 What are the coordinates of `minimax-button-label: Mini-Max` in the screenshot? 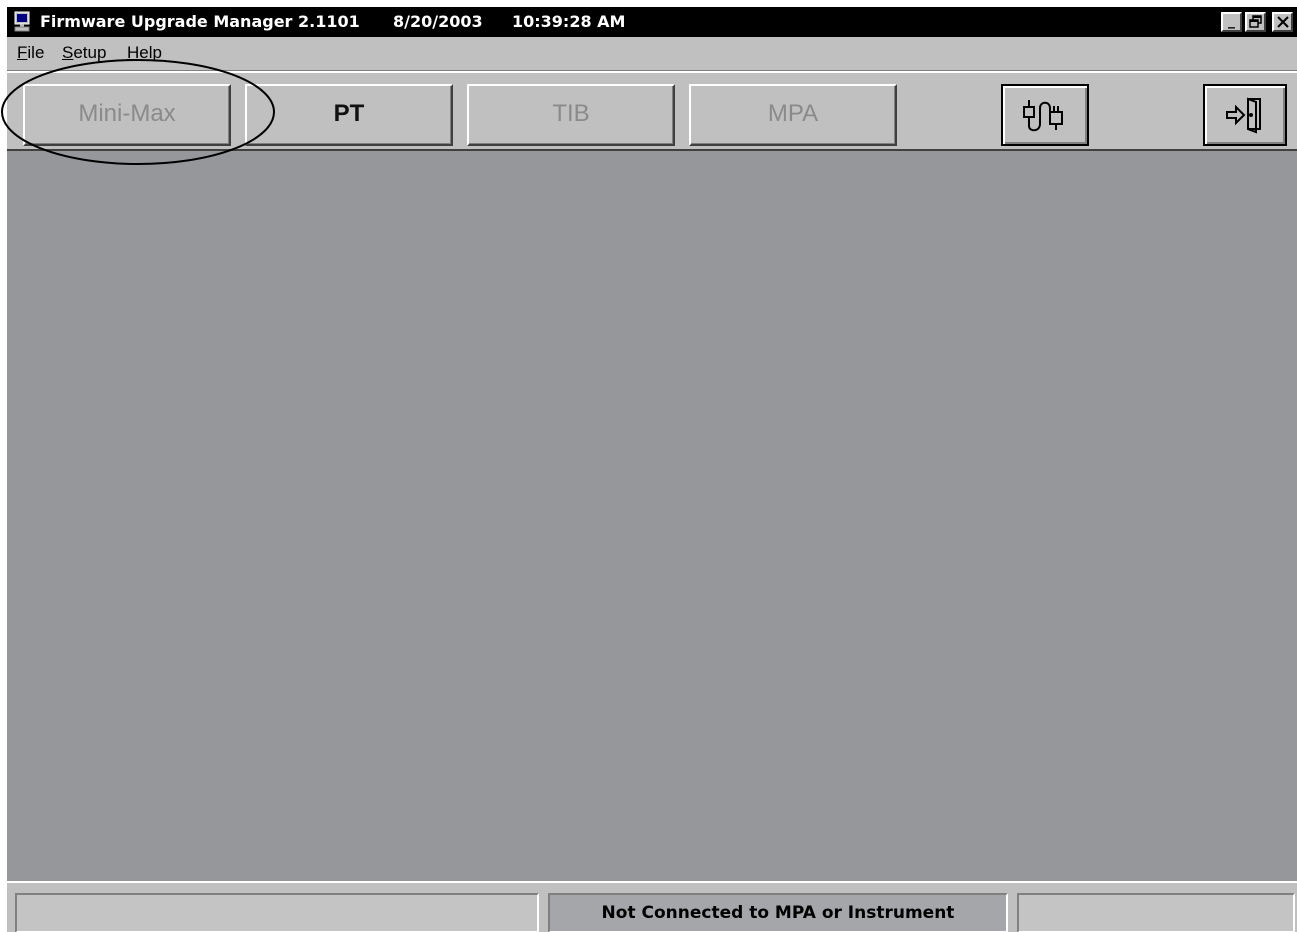 It's located at (127, 113).